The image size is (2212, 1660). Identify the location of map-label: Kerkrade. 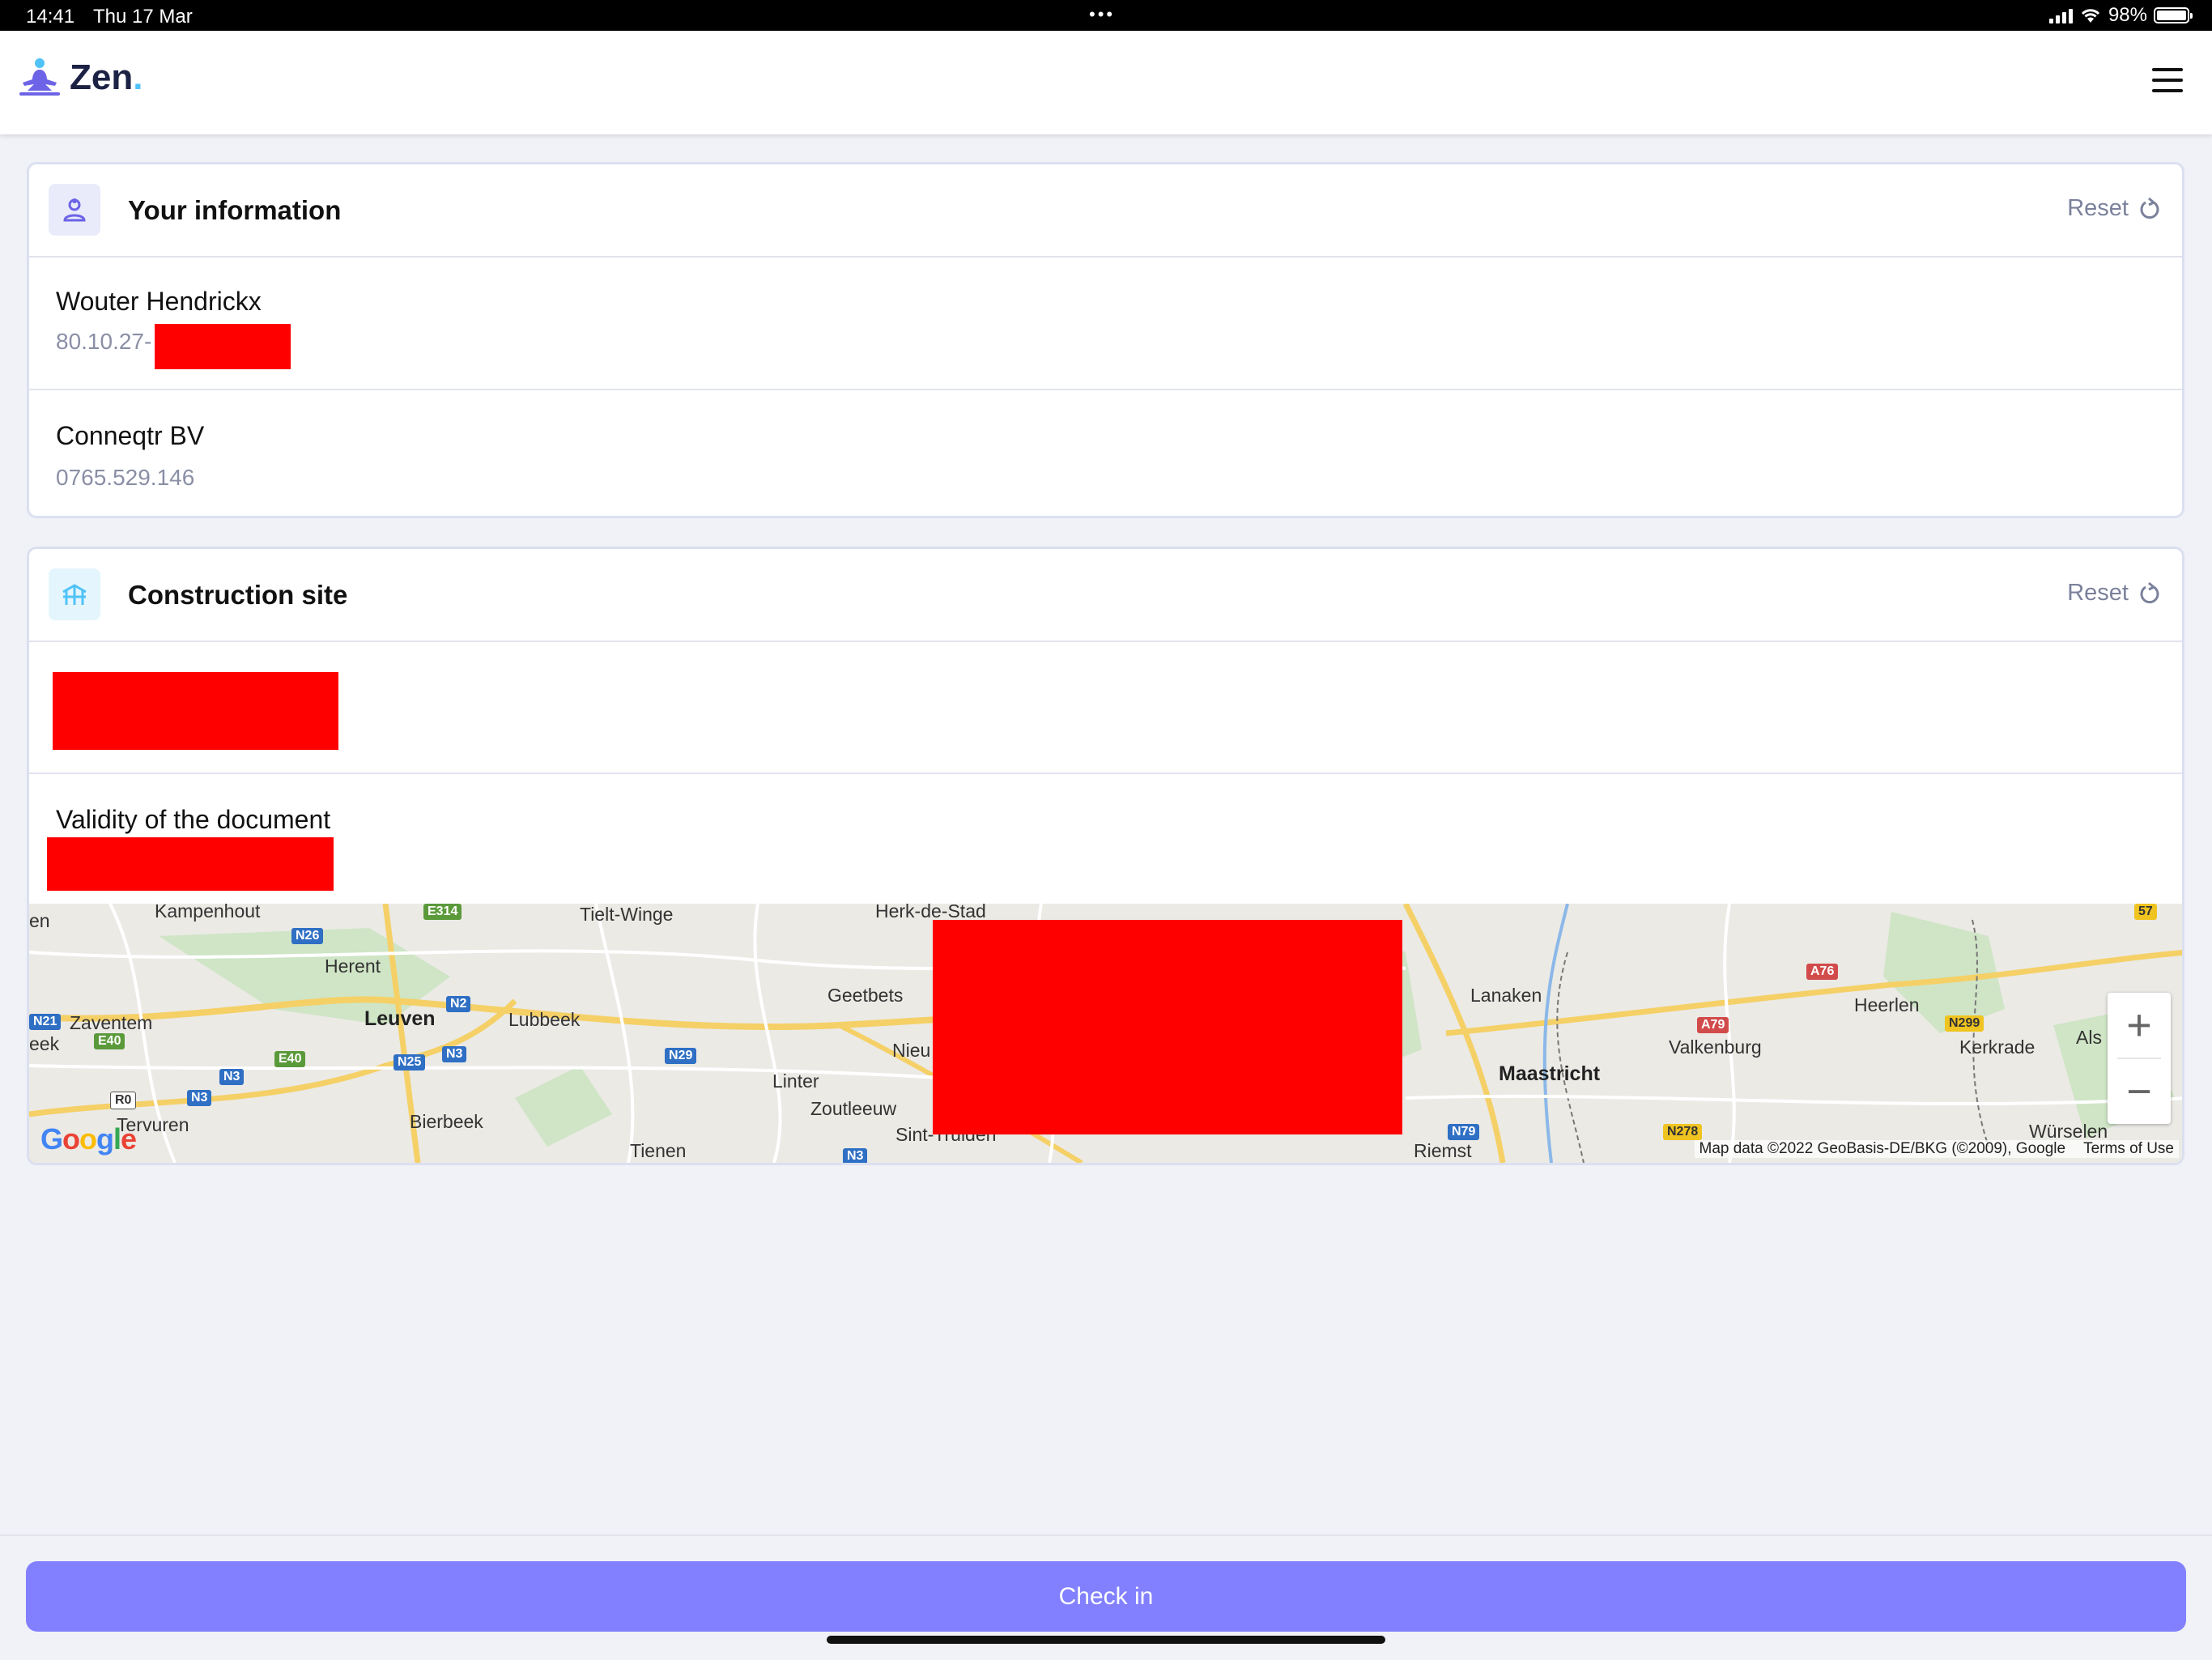
(1997, 1047).